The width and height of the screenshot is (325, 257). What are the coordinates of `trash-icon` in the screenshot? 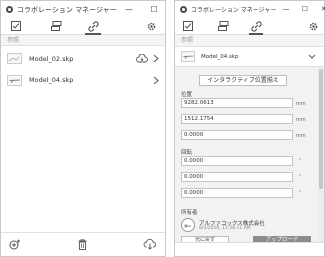 It's located at (82, 244).